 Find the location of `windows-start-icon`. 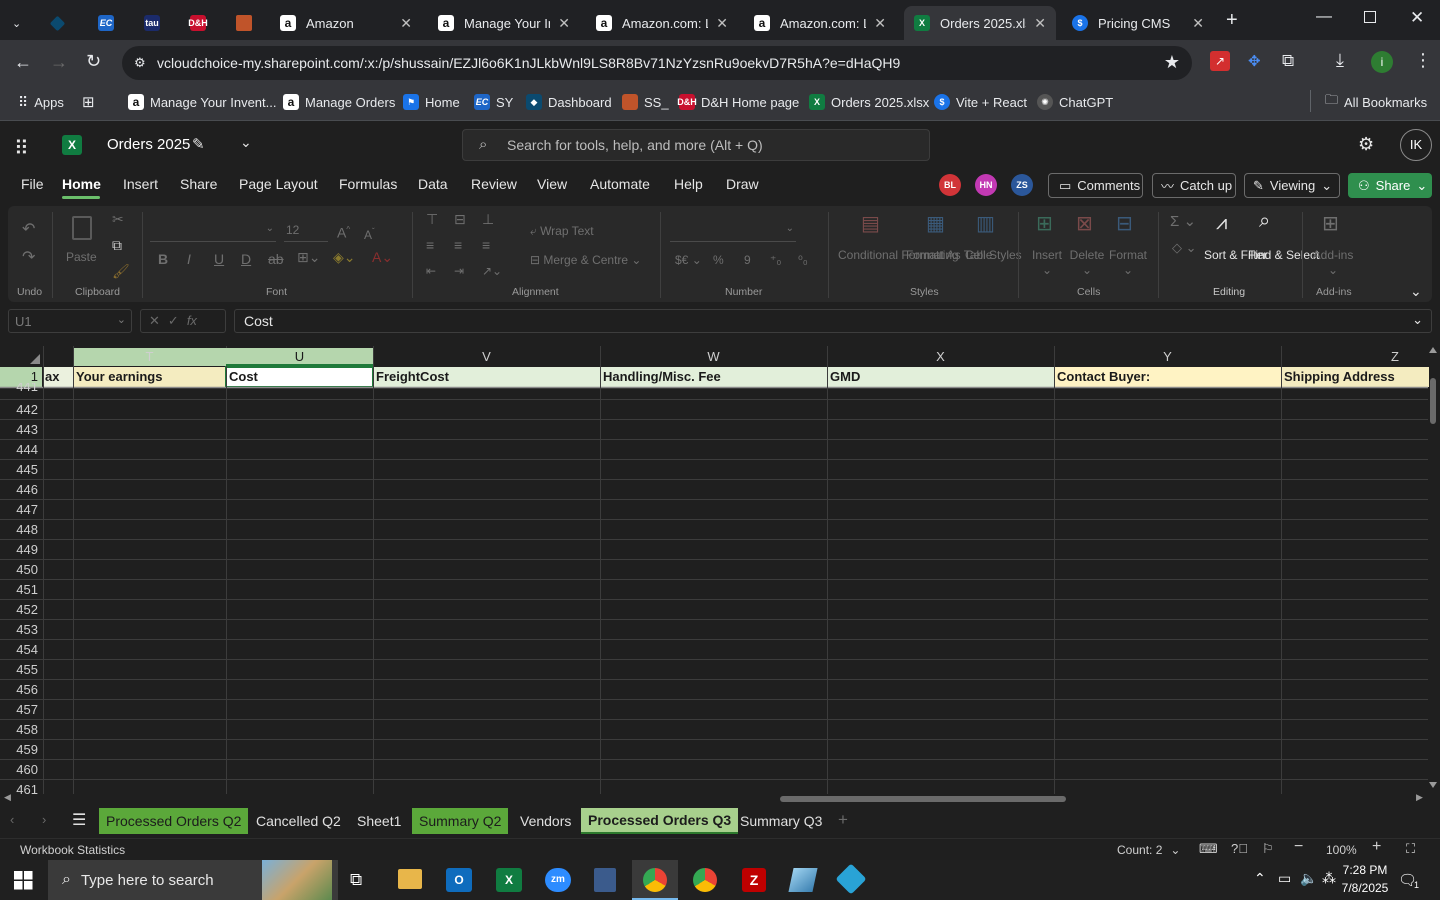

windows-start-icon is located at coordinates (23, 880).